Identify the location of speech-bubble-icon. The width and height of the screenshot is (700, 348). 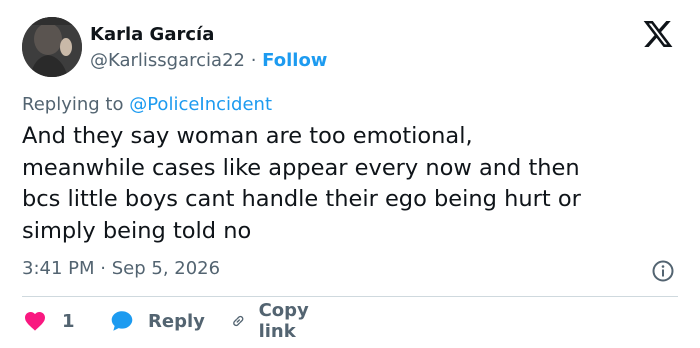
(122, 321).